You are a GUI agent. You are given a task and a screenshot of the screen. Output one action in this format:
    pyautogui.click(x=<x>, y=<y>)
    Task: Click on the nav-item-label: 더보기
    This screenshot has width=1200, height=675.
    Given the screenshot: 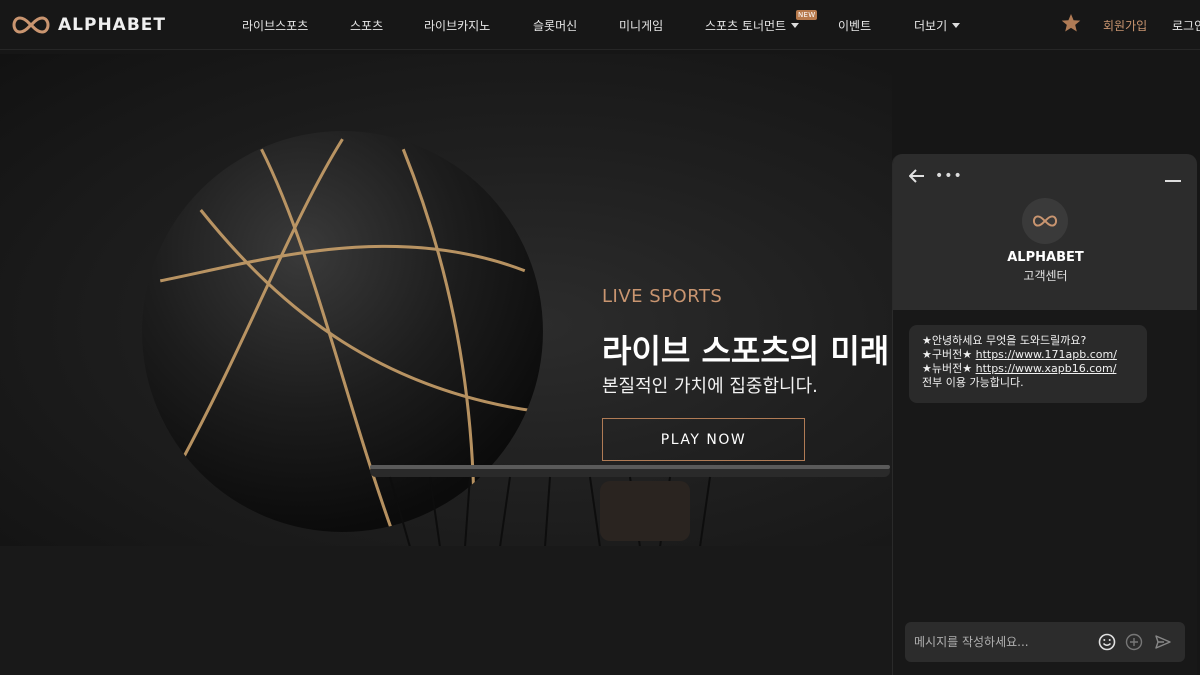 What is the action you would take?
    pyautogui.click(x=931, y=26)
    